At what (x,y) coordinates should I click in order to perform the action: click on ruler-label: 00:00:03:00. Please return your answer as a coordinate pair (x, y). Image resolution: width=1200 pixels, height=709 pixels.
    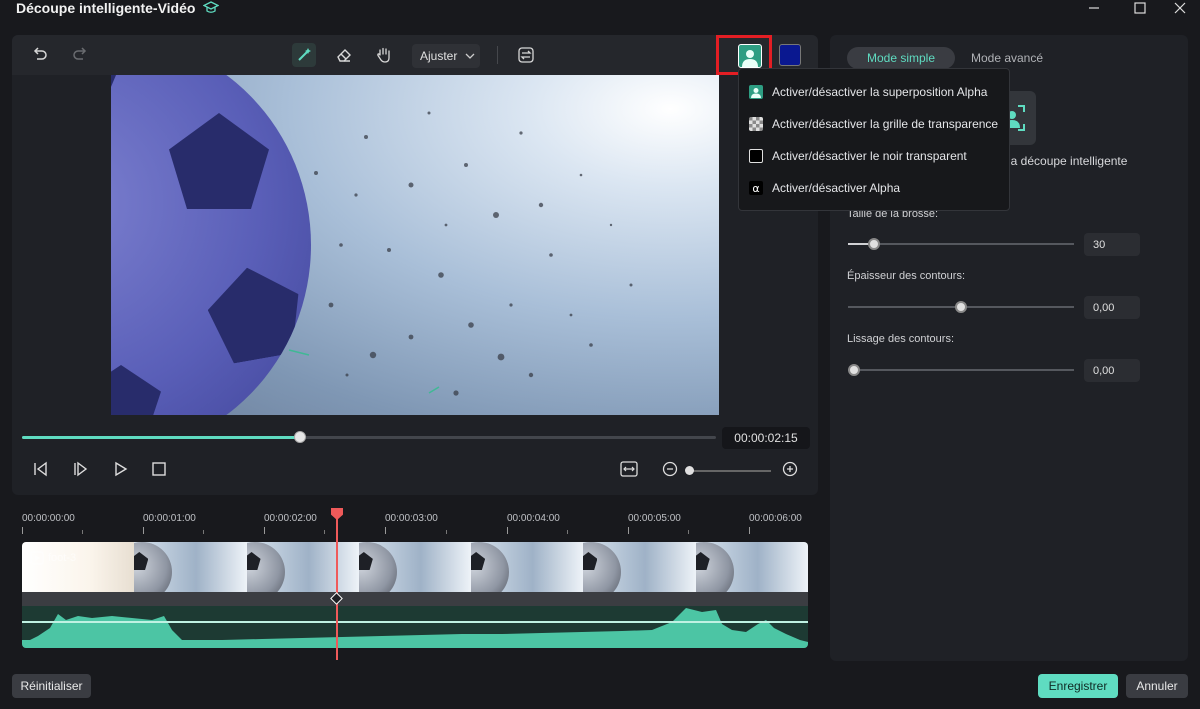
    Looking at the image, I should click on (411, 518).